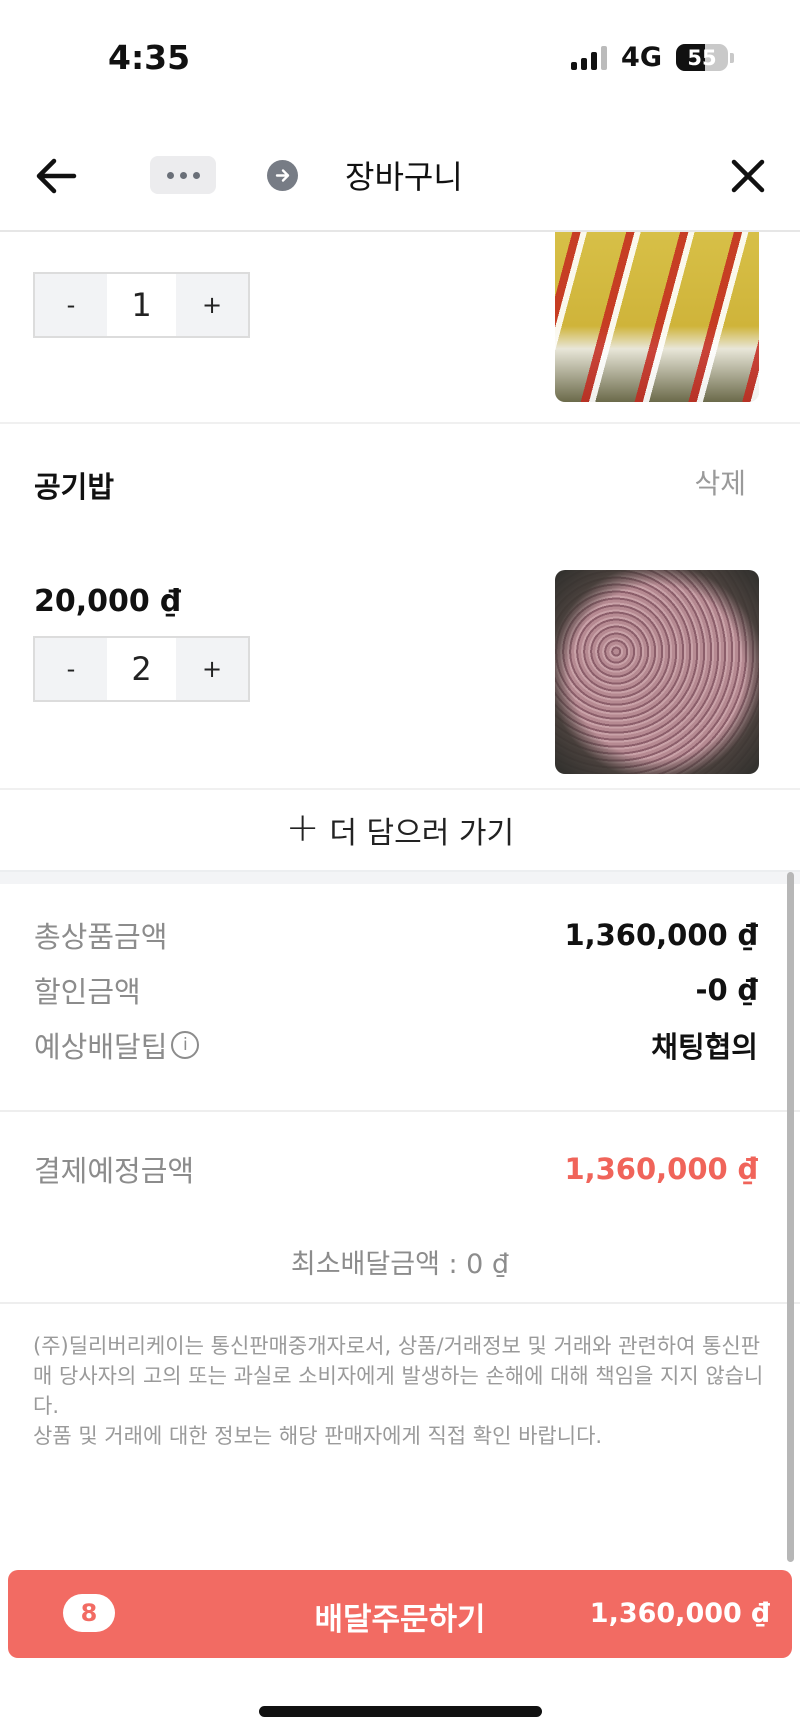 Image resolution: width=800 pixels, height=1734 pixels. What do you see at coordinates (101, 1047) in the screenshot?
I see `delivery-tip-label: 예상배달팁` at bounding box center [101, 1047].